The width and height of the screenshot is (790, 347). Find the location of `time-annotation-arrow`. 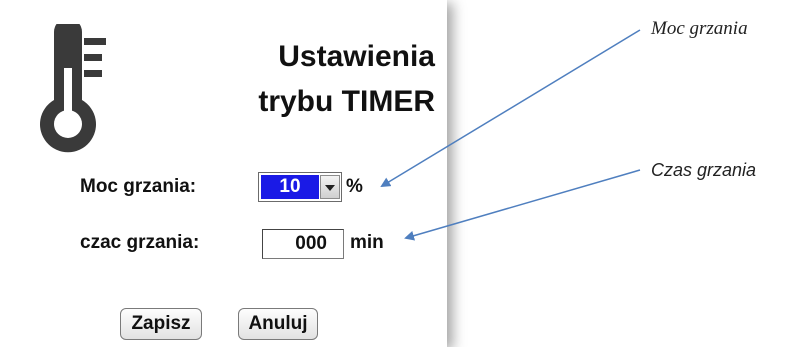

time-annotation-arrow is located at coordinates (522, 205).